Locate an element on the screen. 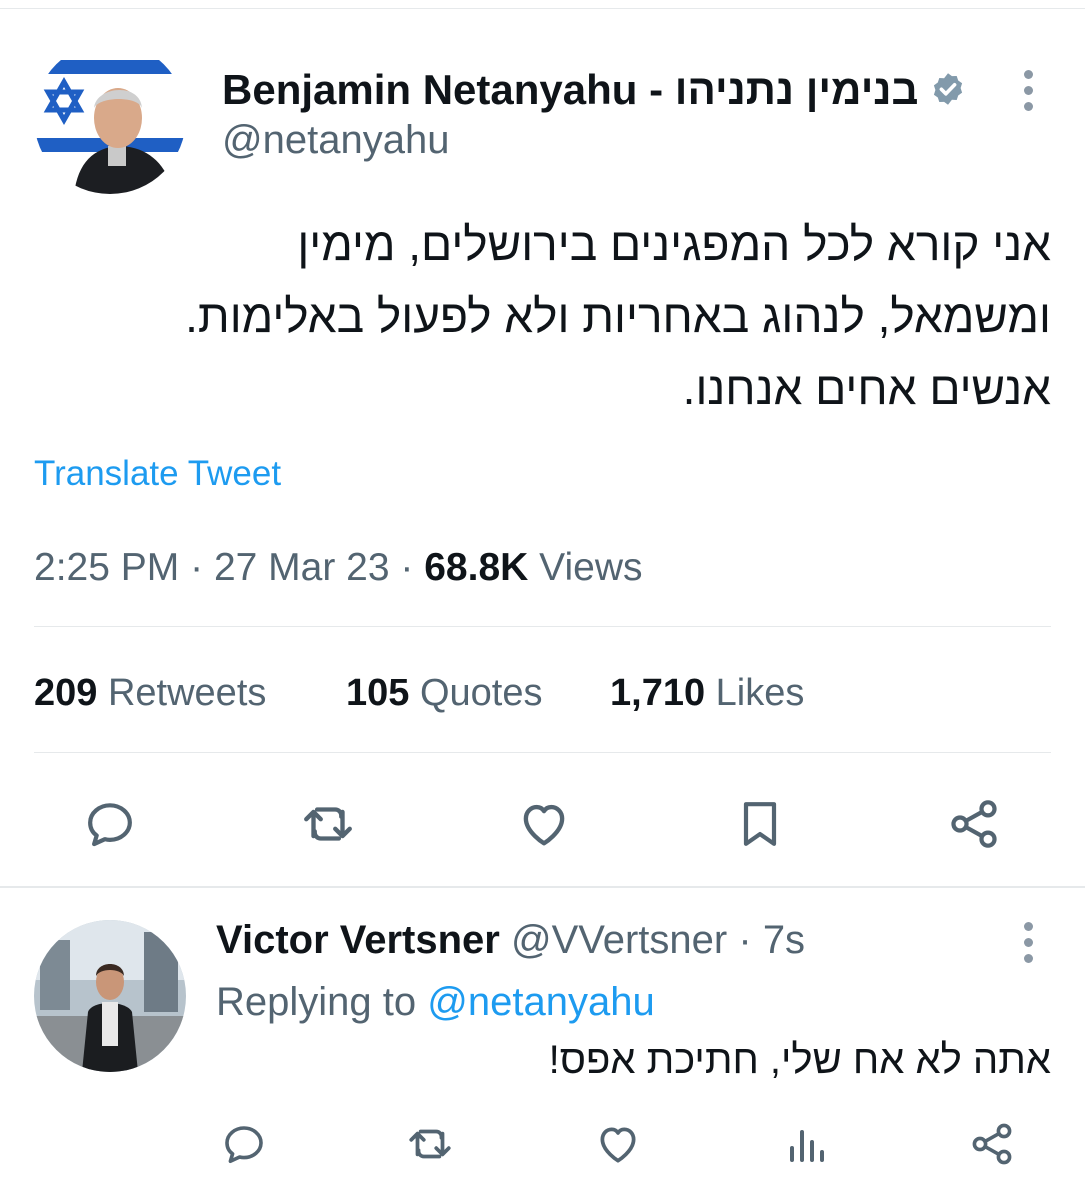 This screenshot has width=1085, height=1200. tweet-date: 27 Mar 23 is located at coordinates (302, 567).